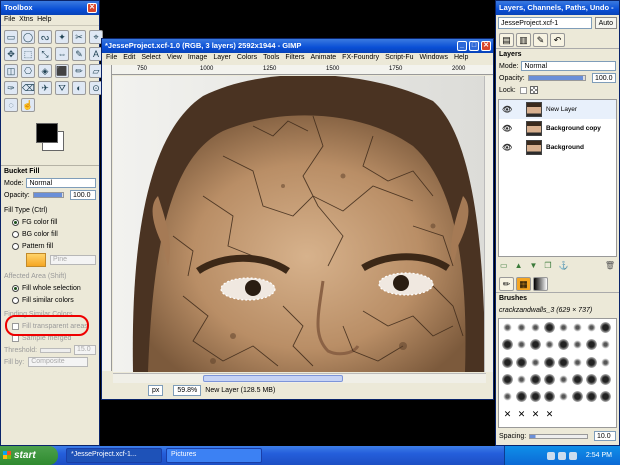 This screenshot has width=620, height=465. Describe the element at coordinates (11, 88) in the screenshot. I see `tool-icon: ✑` at that location.